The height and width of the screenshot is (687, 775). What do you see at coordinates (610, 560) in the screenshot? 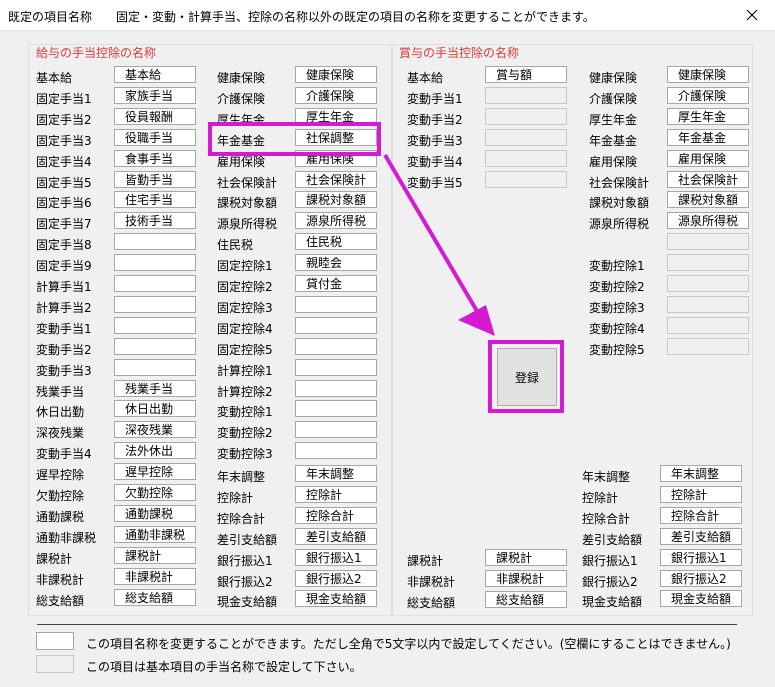
I see `field-label: 銀行振込1` at bounding box center [610, 560].